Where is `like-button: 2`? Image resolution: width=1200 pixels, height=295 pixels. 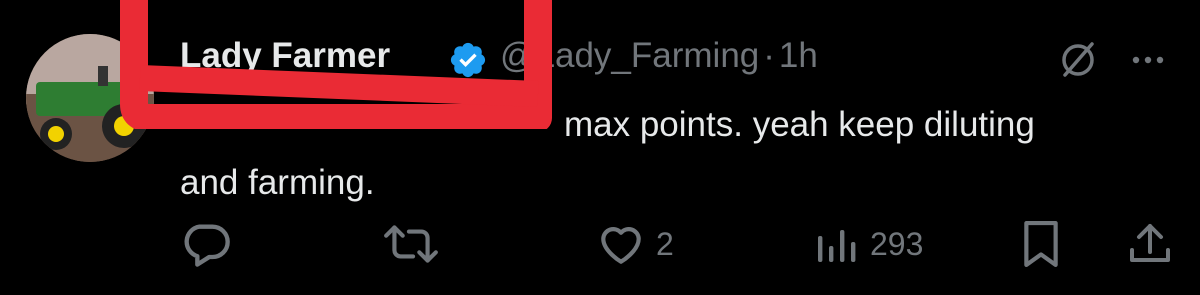
like-button: 2 is located at coordinates (635, 244).